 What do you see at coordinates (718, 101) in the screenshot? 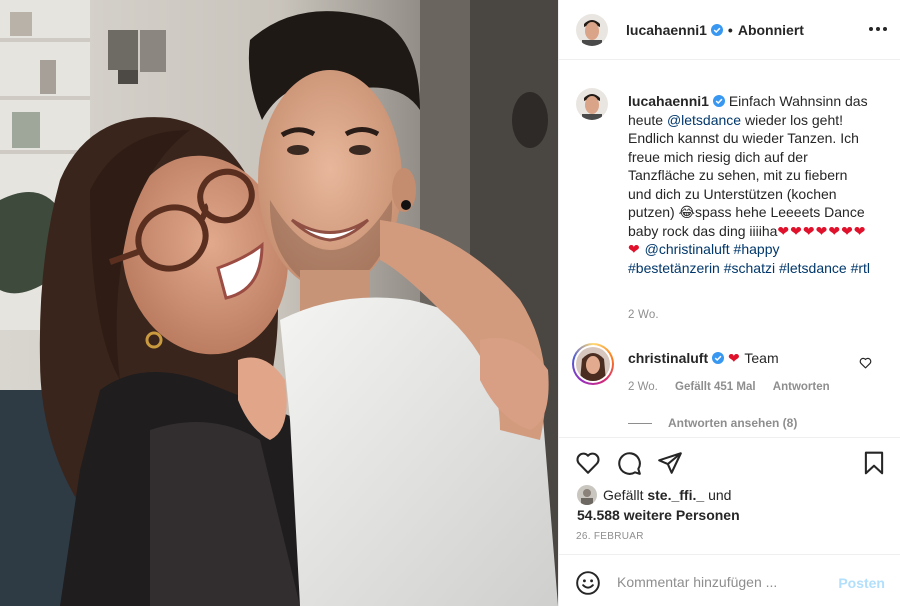
I see `caption-verified-badge-icon` at bounding box center [718, 101].